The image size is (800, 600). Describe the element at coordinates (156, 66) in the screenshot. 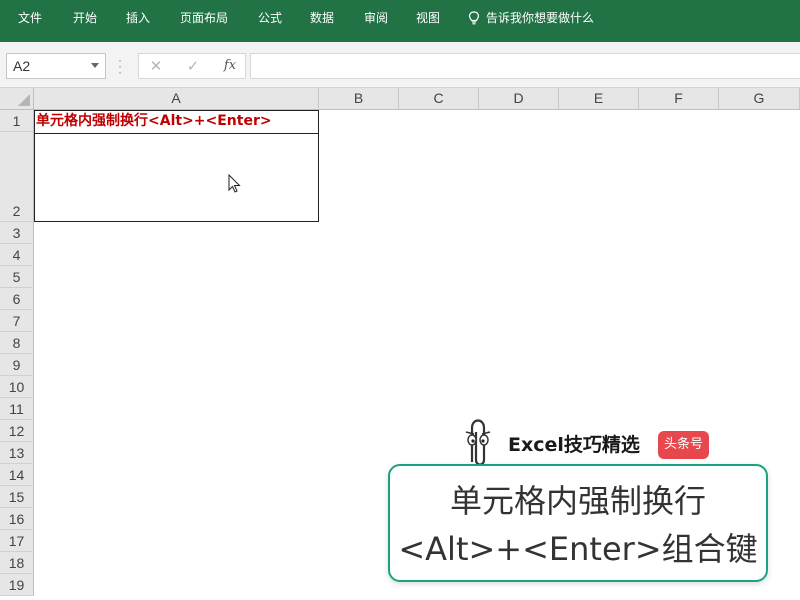

I see `cancel-icon: ✕` at that location.